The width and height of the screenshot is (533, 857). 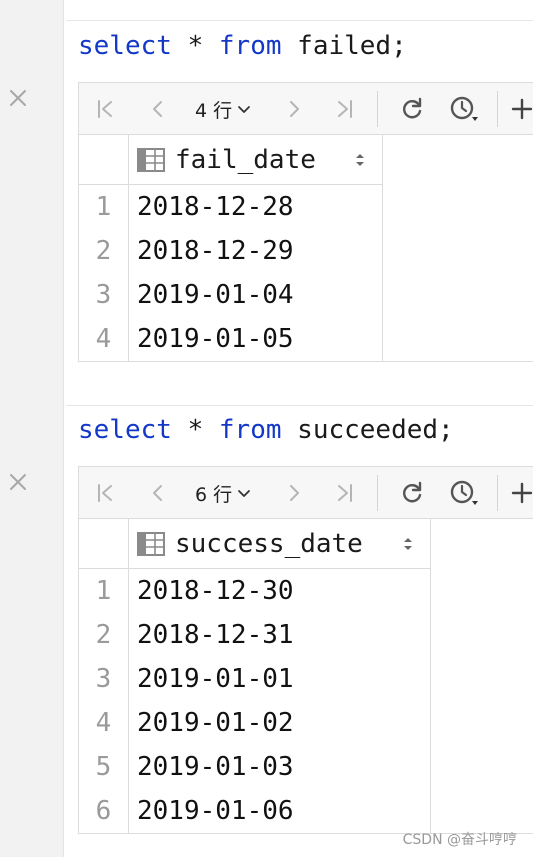 I want to click on row-count-dropdown: 4 行, so click(x=223, y=109).